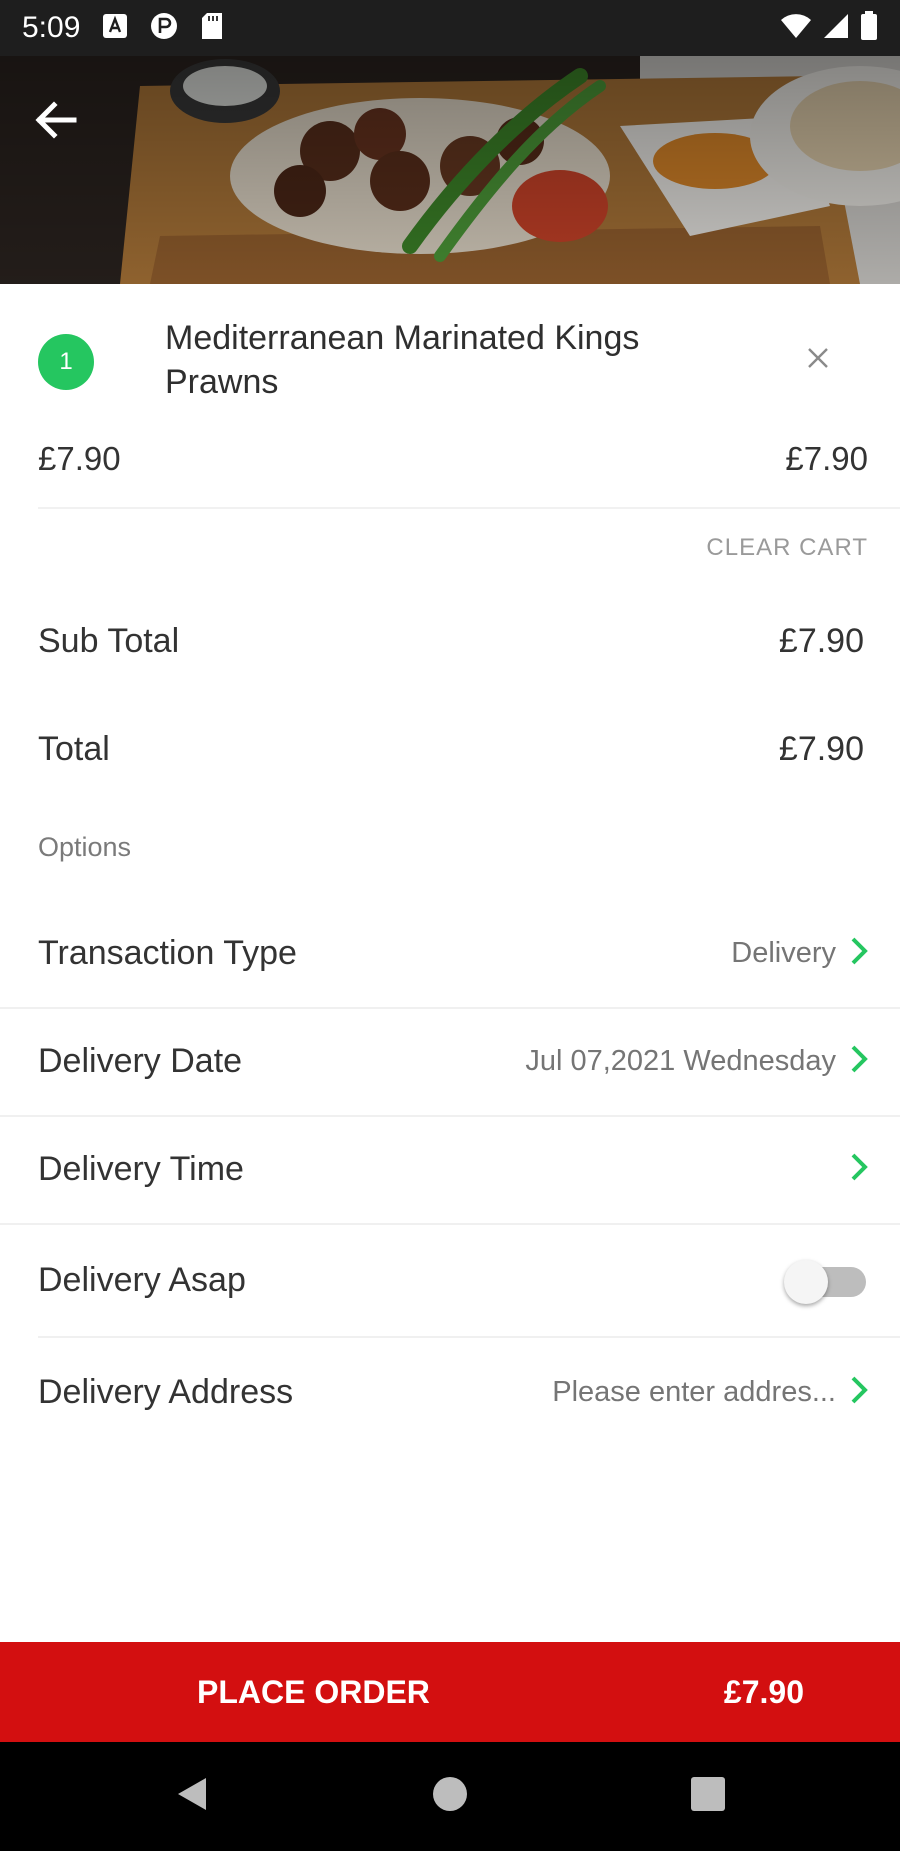 This screenshot has height=1851, width=900. I want to click on circle-home-icon, so click(450, 1796).